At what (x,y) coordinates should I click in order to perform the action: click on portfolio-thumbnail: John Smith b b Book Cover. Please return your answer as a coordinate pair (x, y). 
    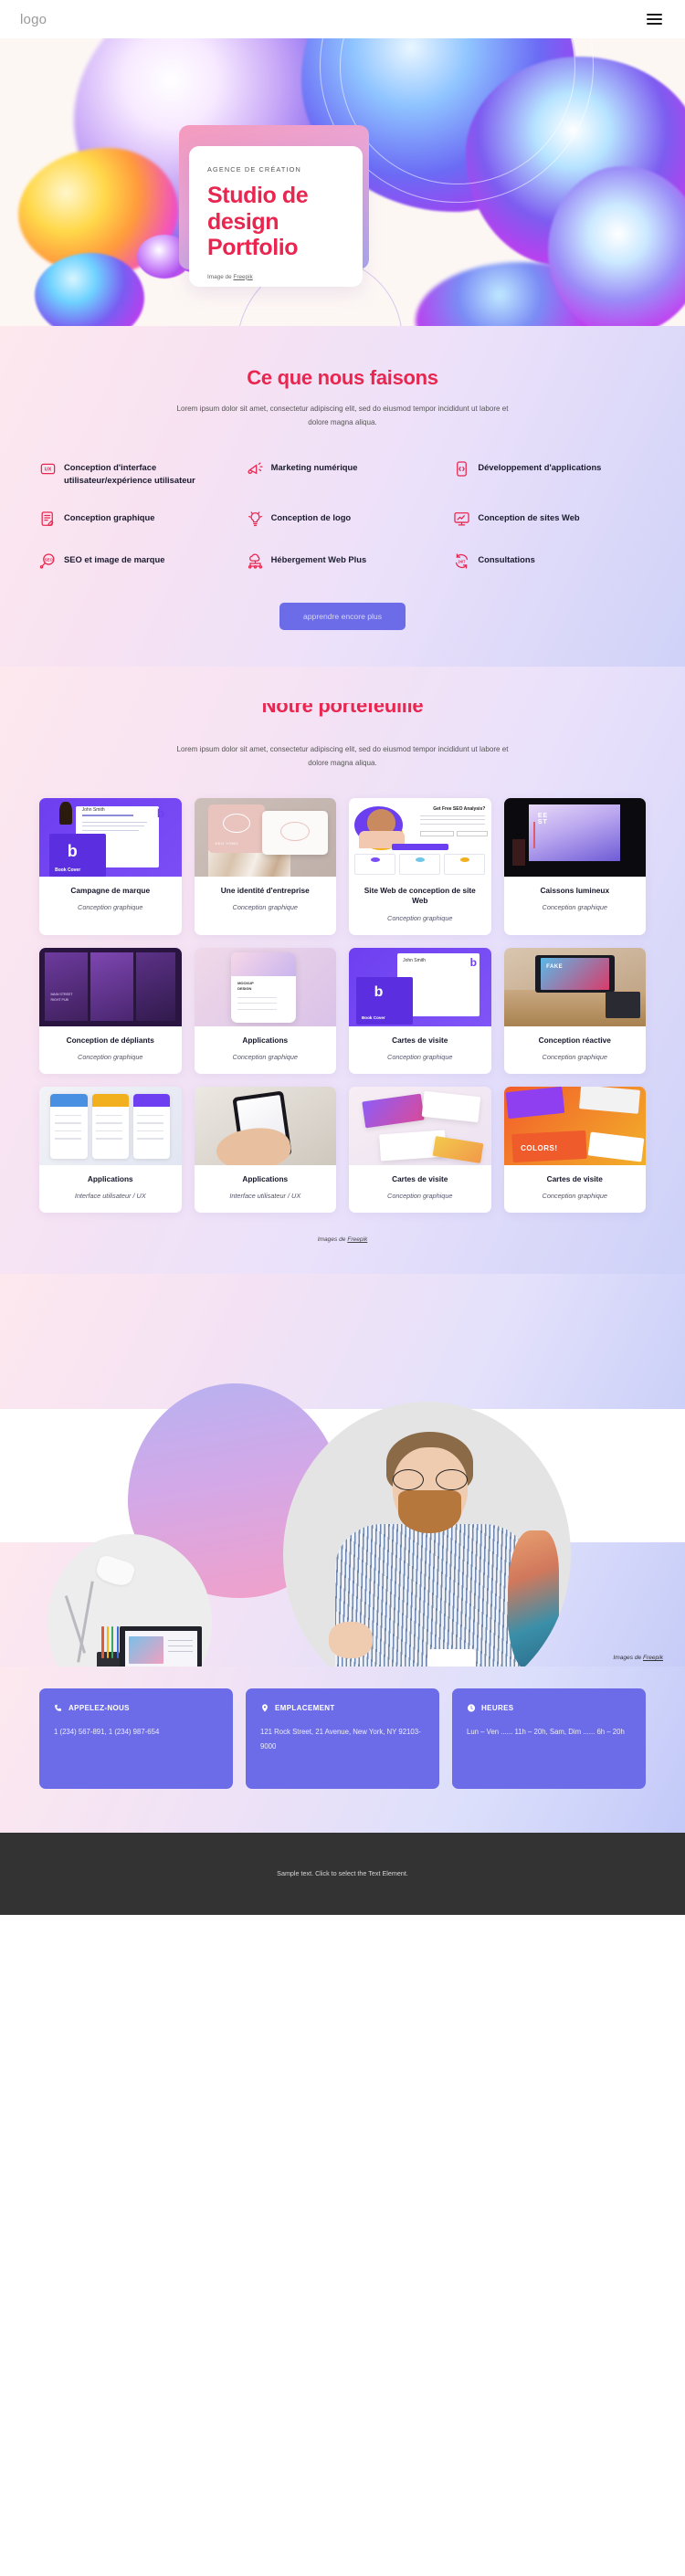
    Looking at the image, I should click on (110, 838).